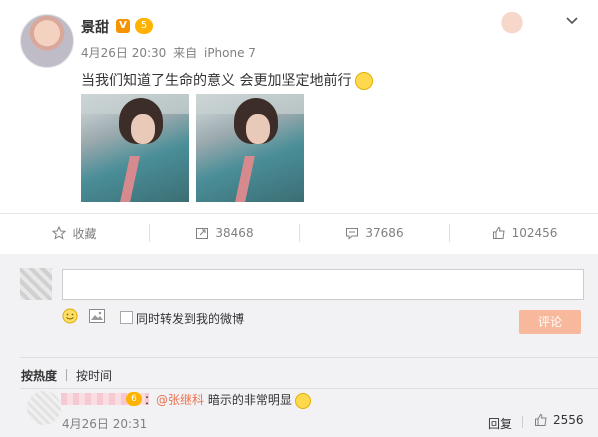 This screenshot has width=598, height=437. What do you see at coordinates (500, 423) in the screenshot?
I see `reply-button: 回复` at bounding box center [500, 423].